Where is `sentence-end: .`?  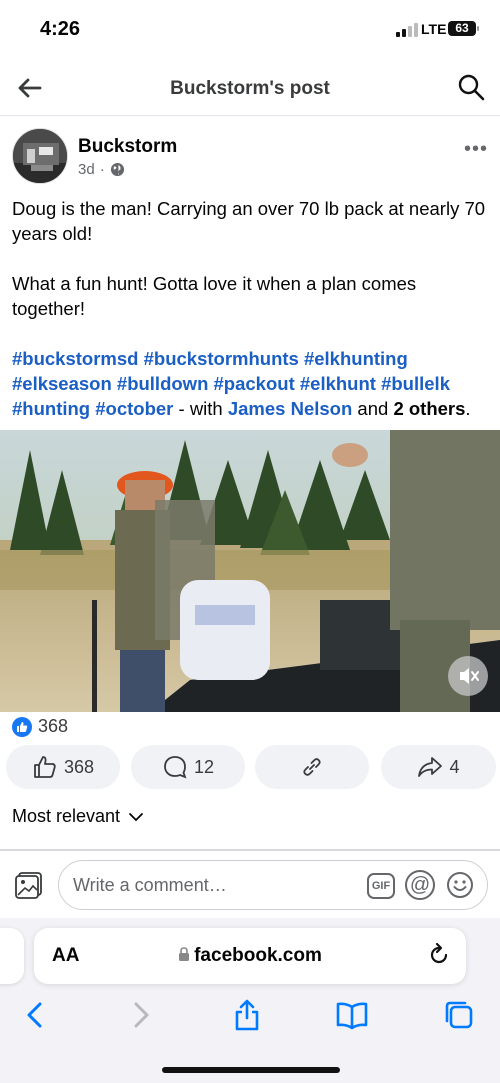 sentence-end: . is located at coordinates (468, 408).